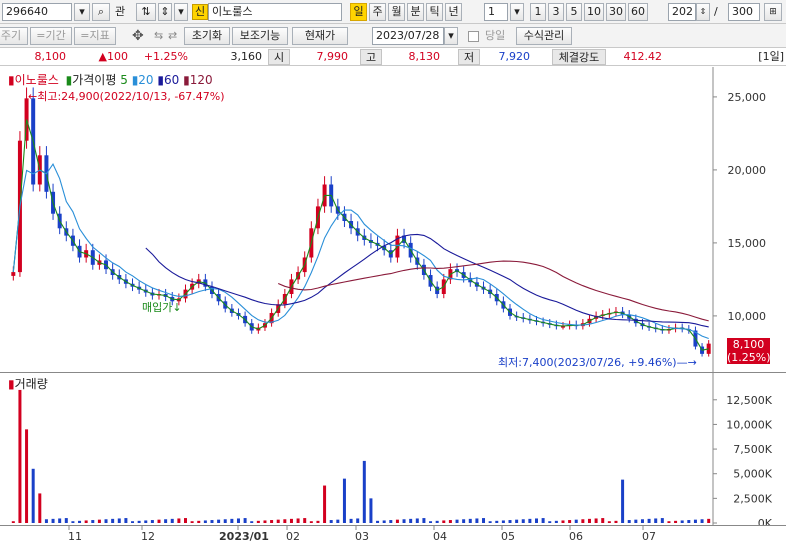 The width and height of the screenshot is (786, 547). Describe the element at coordinates (752, 498) in the screenshot. I see `volume-tick-label: 2,500K` at that location.